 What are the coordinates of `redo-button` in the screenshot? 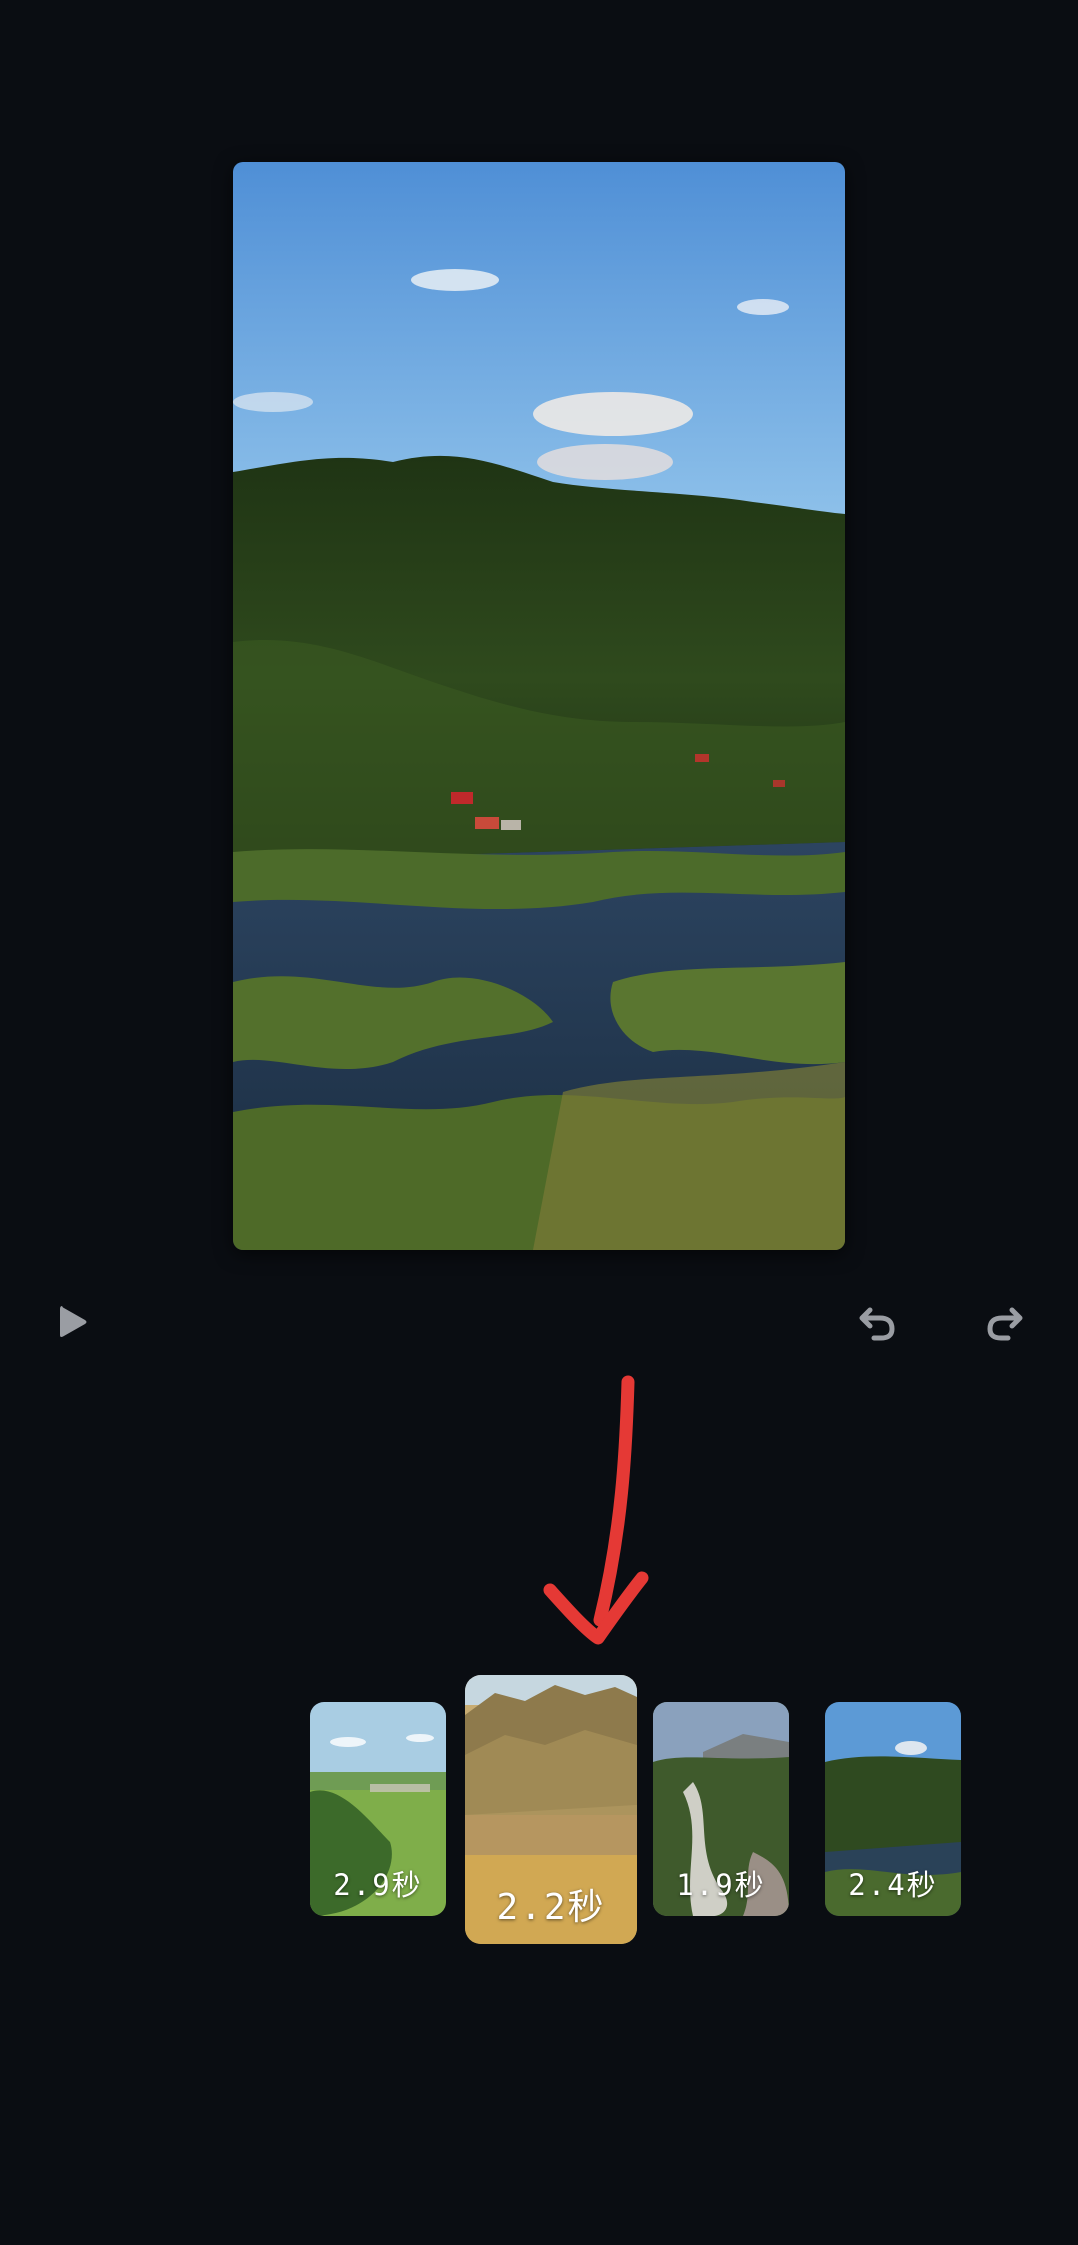 It's located at (1004, 1322).